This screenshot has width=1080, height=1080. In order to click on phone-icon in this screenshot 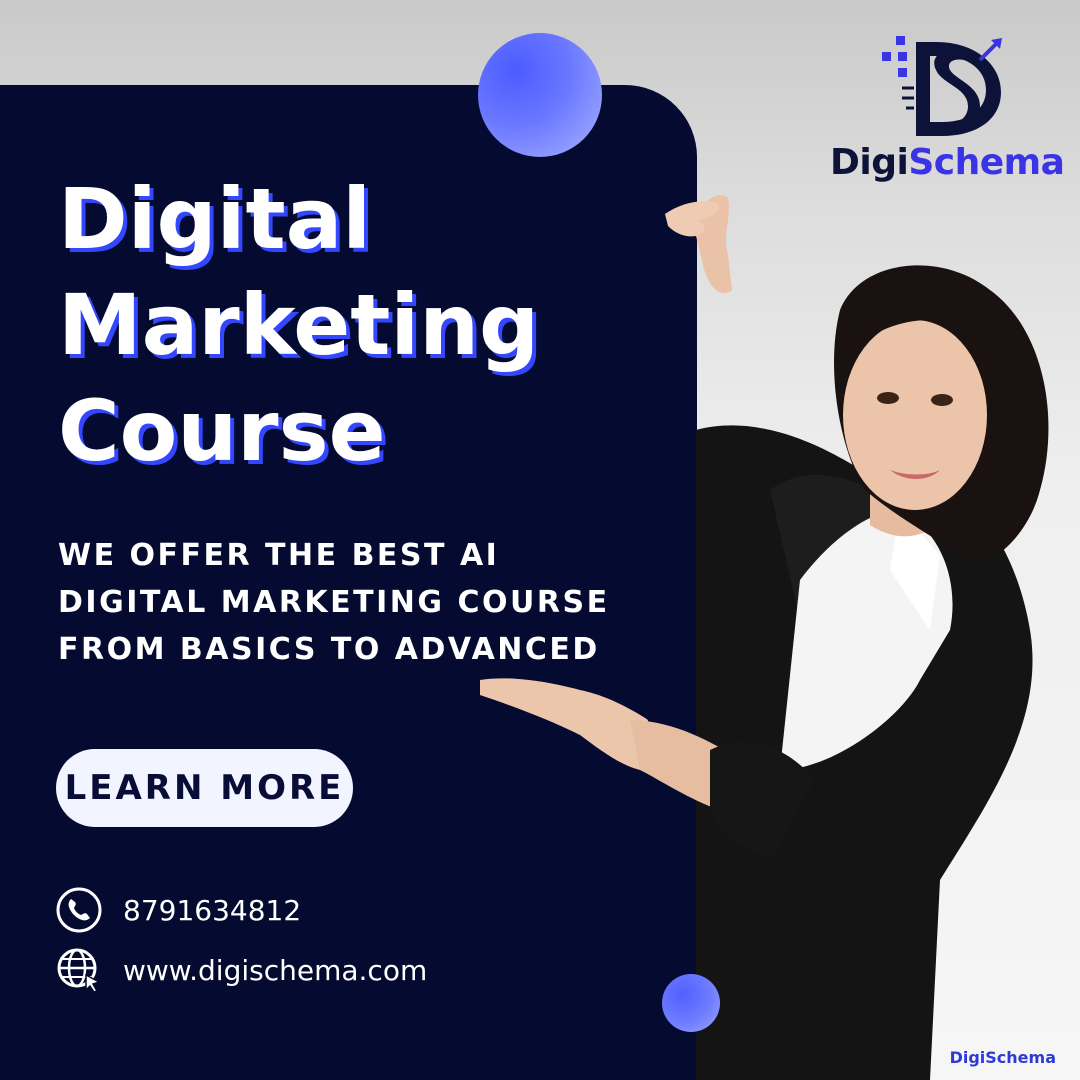, I will do `click(79, 910)`.